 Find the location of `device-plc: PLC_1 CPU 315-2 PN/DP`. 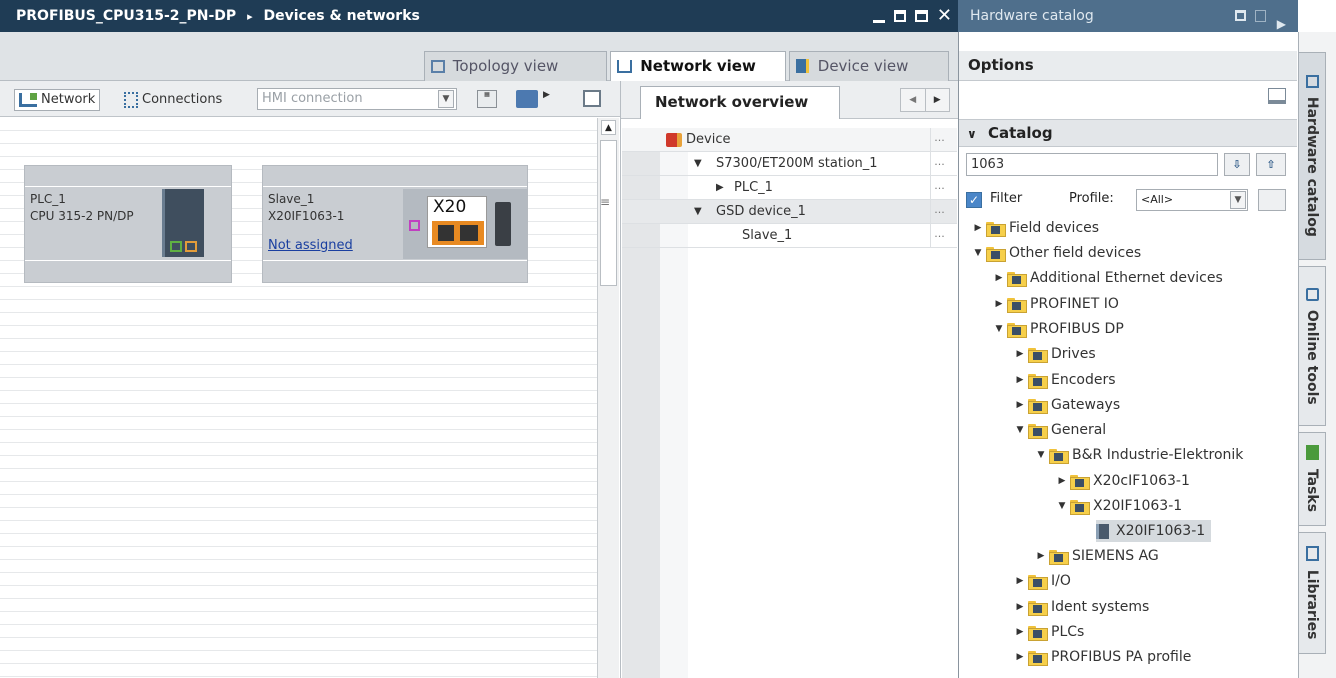

device-plc: PLC_1 CPU 315-2 PN/DP is located at coordinates (128, 224).